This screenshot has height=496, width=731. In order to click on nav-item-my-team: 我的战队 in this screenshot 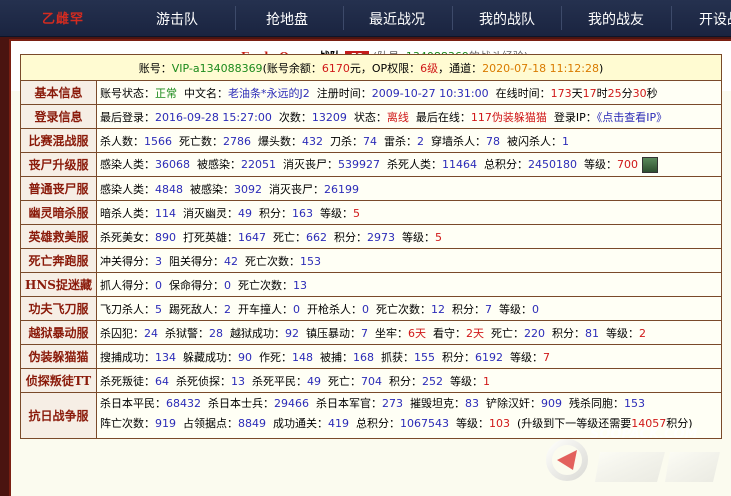, I will do `click(507, 19)`.